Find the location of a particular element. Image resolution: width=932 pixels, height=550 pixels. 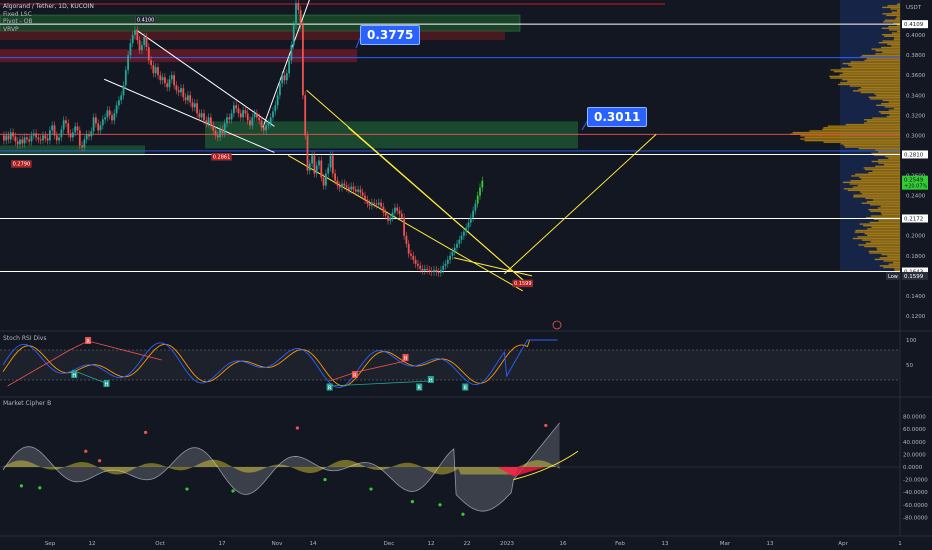

price-tick-label: 0.2400 is located at coordinates (916, 197).